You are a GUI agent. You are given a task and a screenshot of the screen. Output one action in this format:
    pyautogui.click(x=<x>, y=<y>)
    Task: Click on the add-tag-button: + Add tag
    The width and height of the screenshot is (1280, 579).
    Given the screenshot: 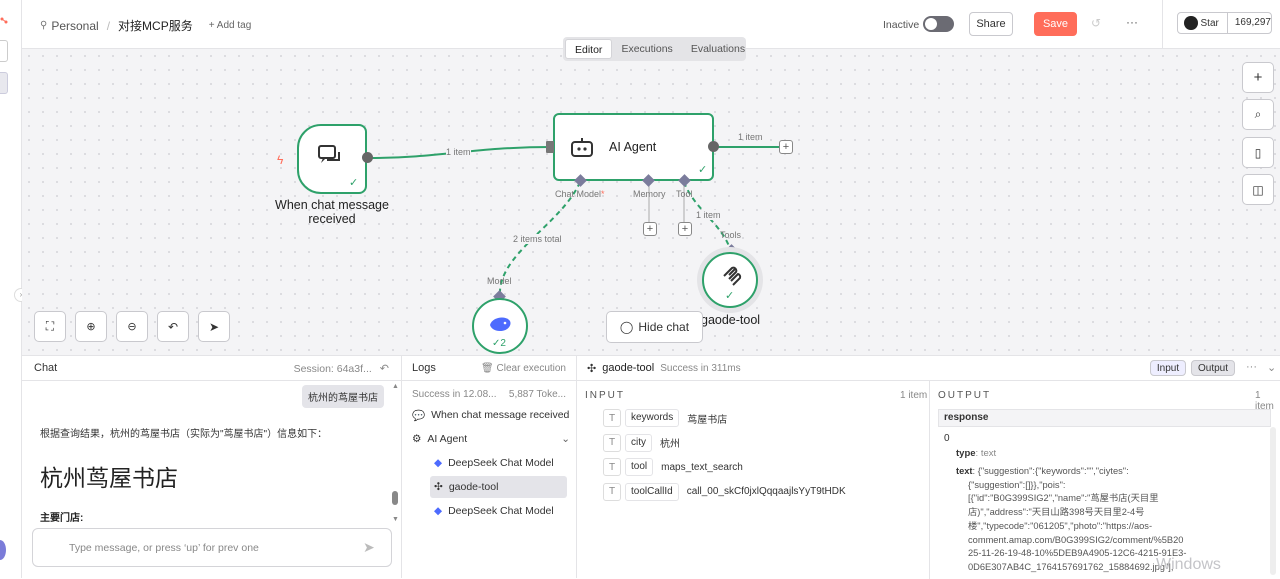 What is the action you would take?
    pyautogui.click(x=230, y=25)
    